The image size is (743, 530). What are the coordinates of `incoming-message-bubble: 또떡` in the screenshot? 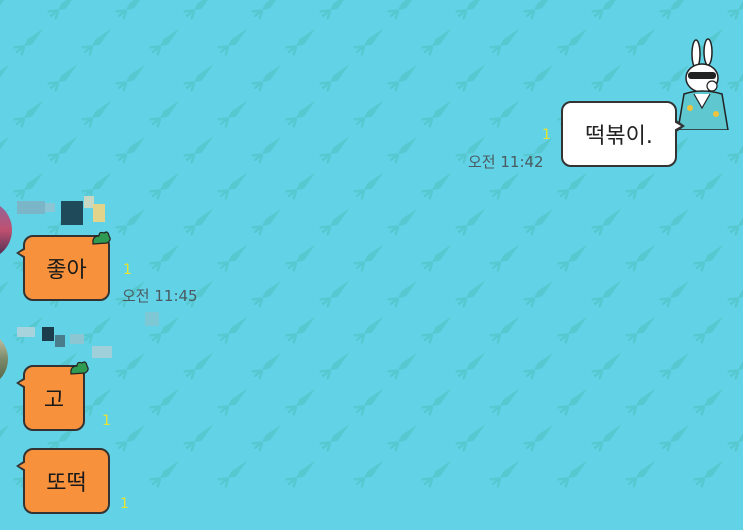 It's located at (63, 481).